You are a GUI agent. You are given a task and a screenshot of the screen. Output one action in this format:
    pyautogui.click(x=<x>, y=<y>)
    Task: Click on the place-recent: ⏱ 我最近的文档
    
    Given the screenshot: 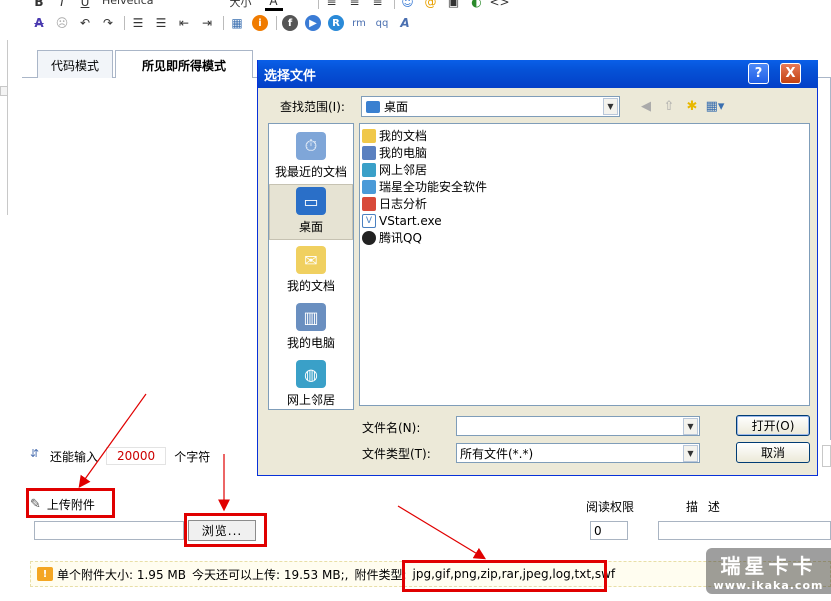 What is the action you would take?
    pyautogui.click(x=311, y=156)
    